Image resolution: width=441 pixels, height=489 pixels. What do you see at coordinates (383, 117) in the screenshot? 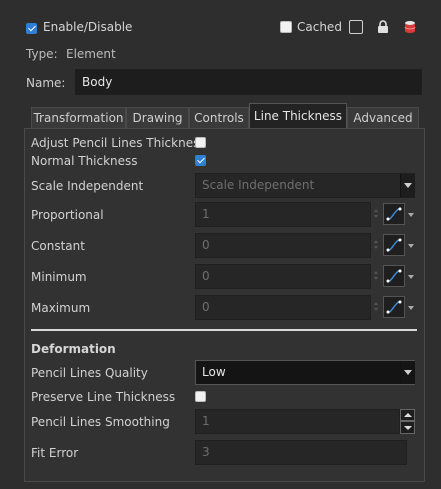
I see `tab-advanced: Advanced` at bounding box center [383, 117].